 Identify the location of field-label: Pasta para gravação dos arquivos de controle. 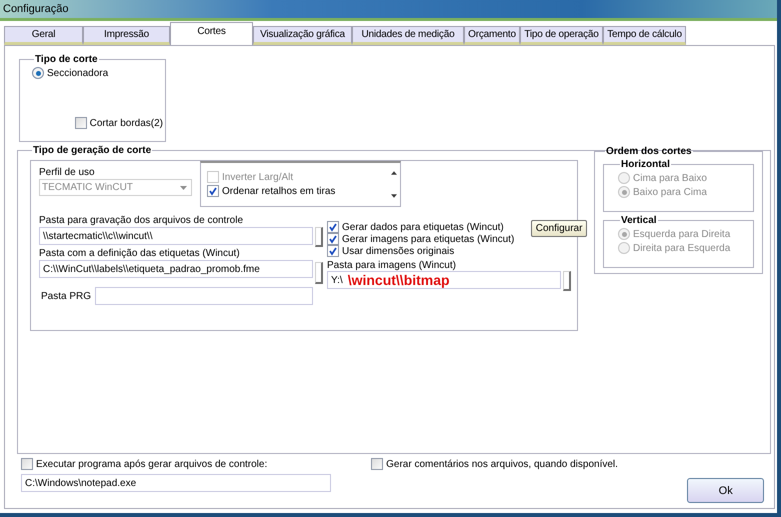
(141, 220).